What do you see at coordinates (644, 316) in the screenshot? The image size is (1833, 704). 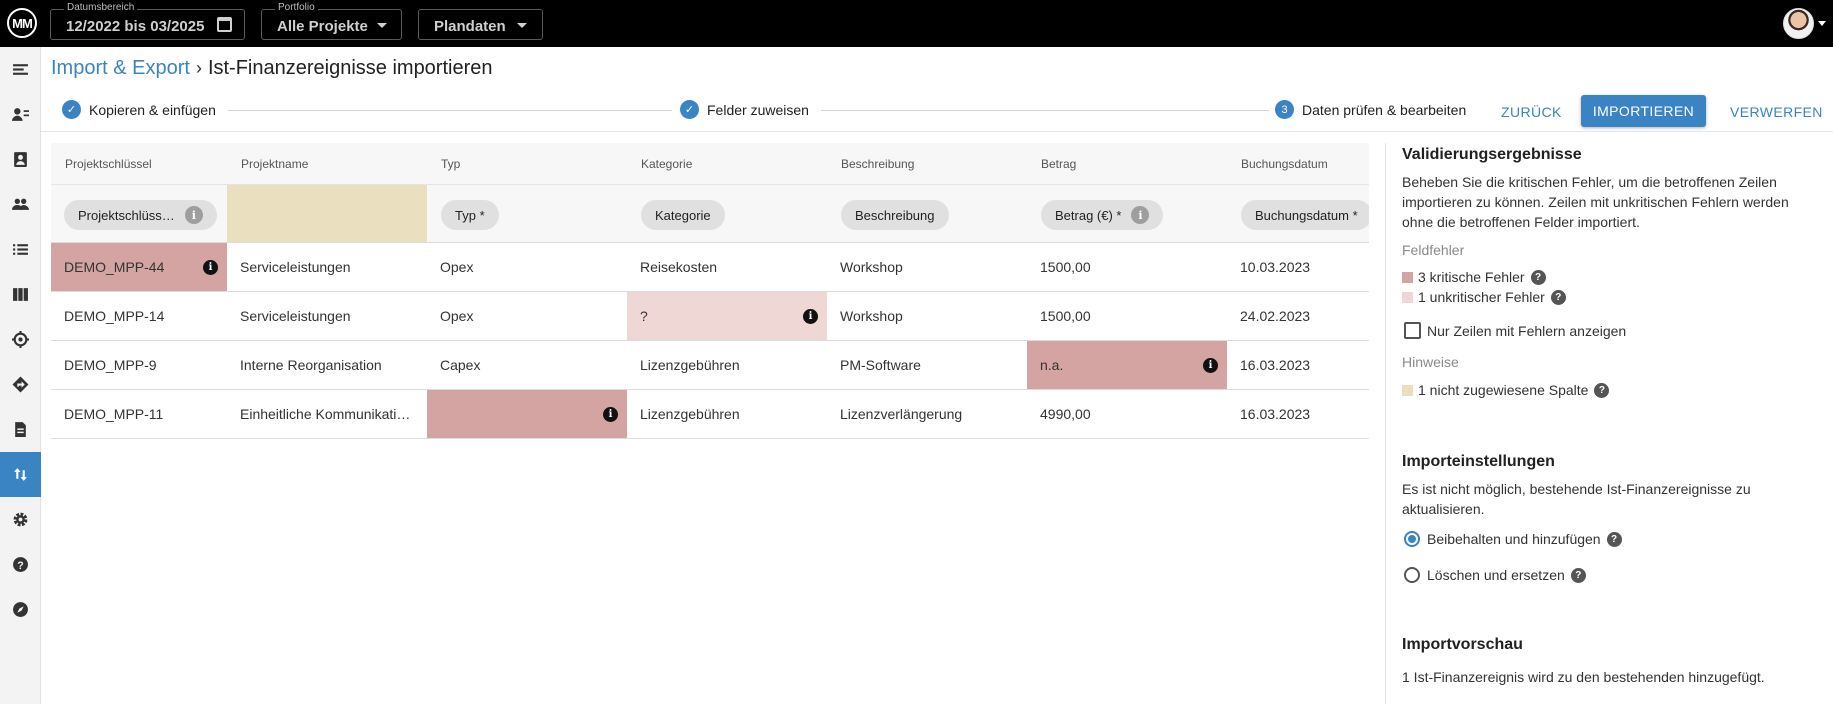 I see `cell-value: ?` at bounding box center [644, 316].